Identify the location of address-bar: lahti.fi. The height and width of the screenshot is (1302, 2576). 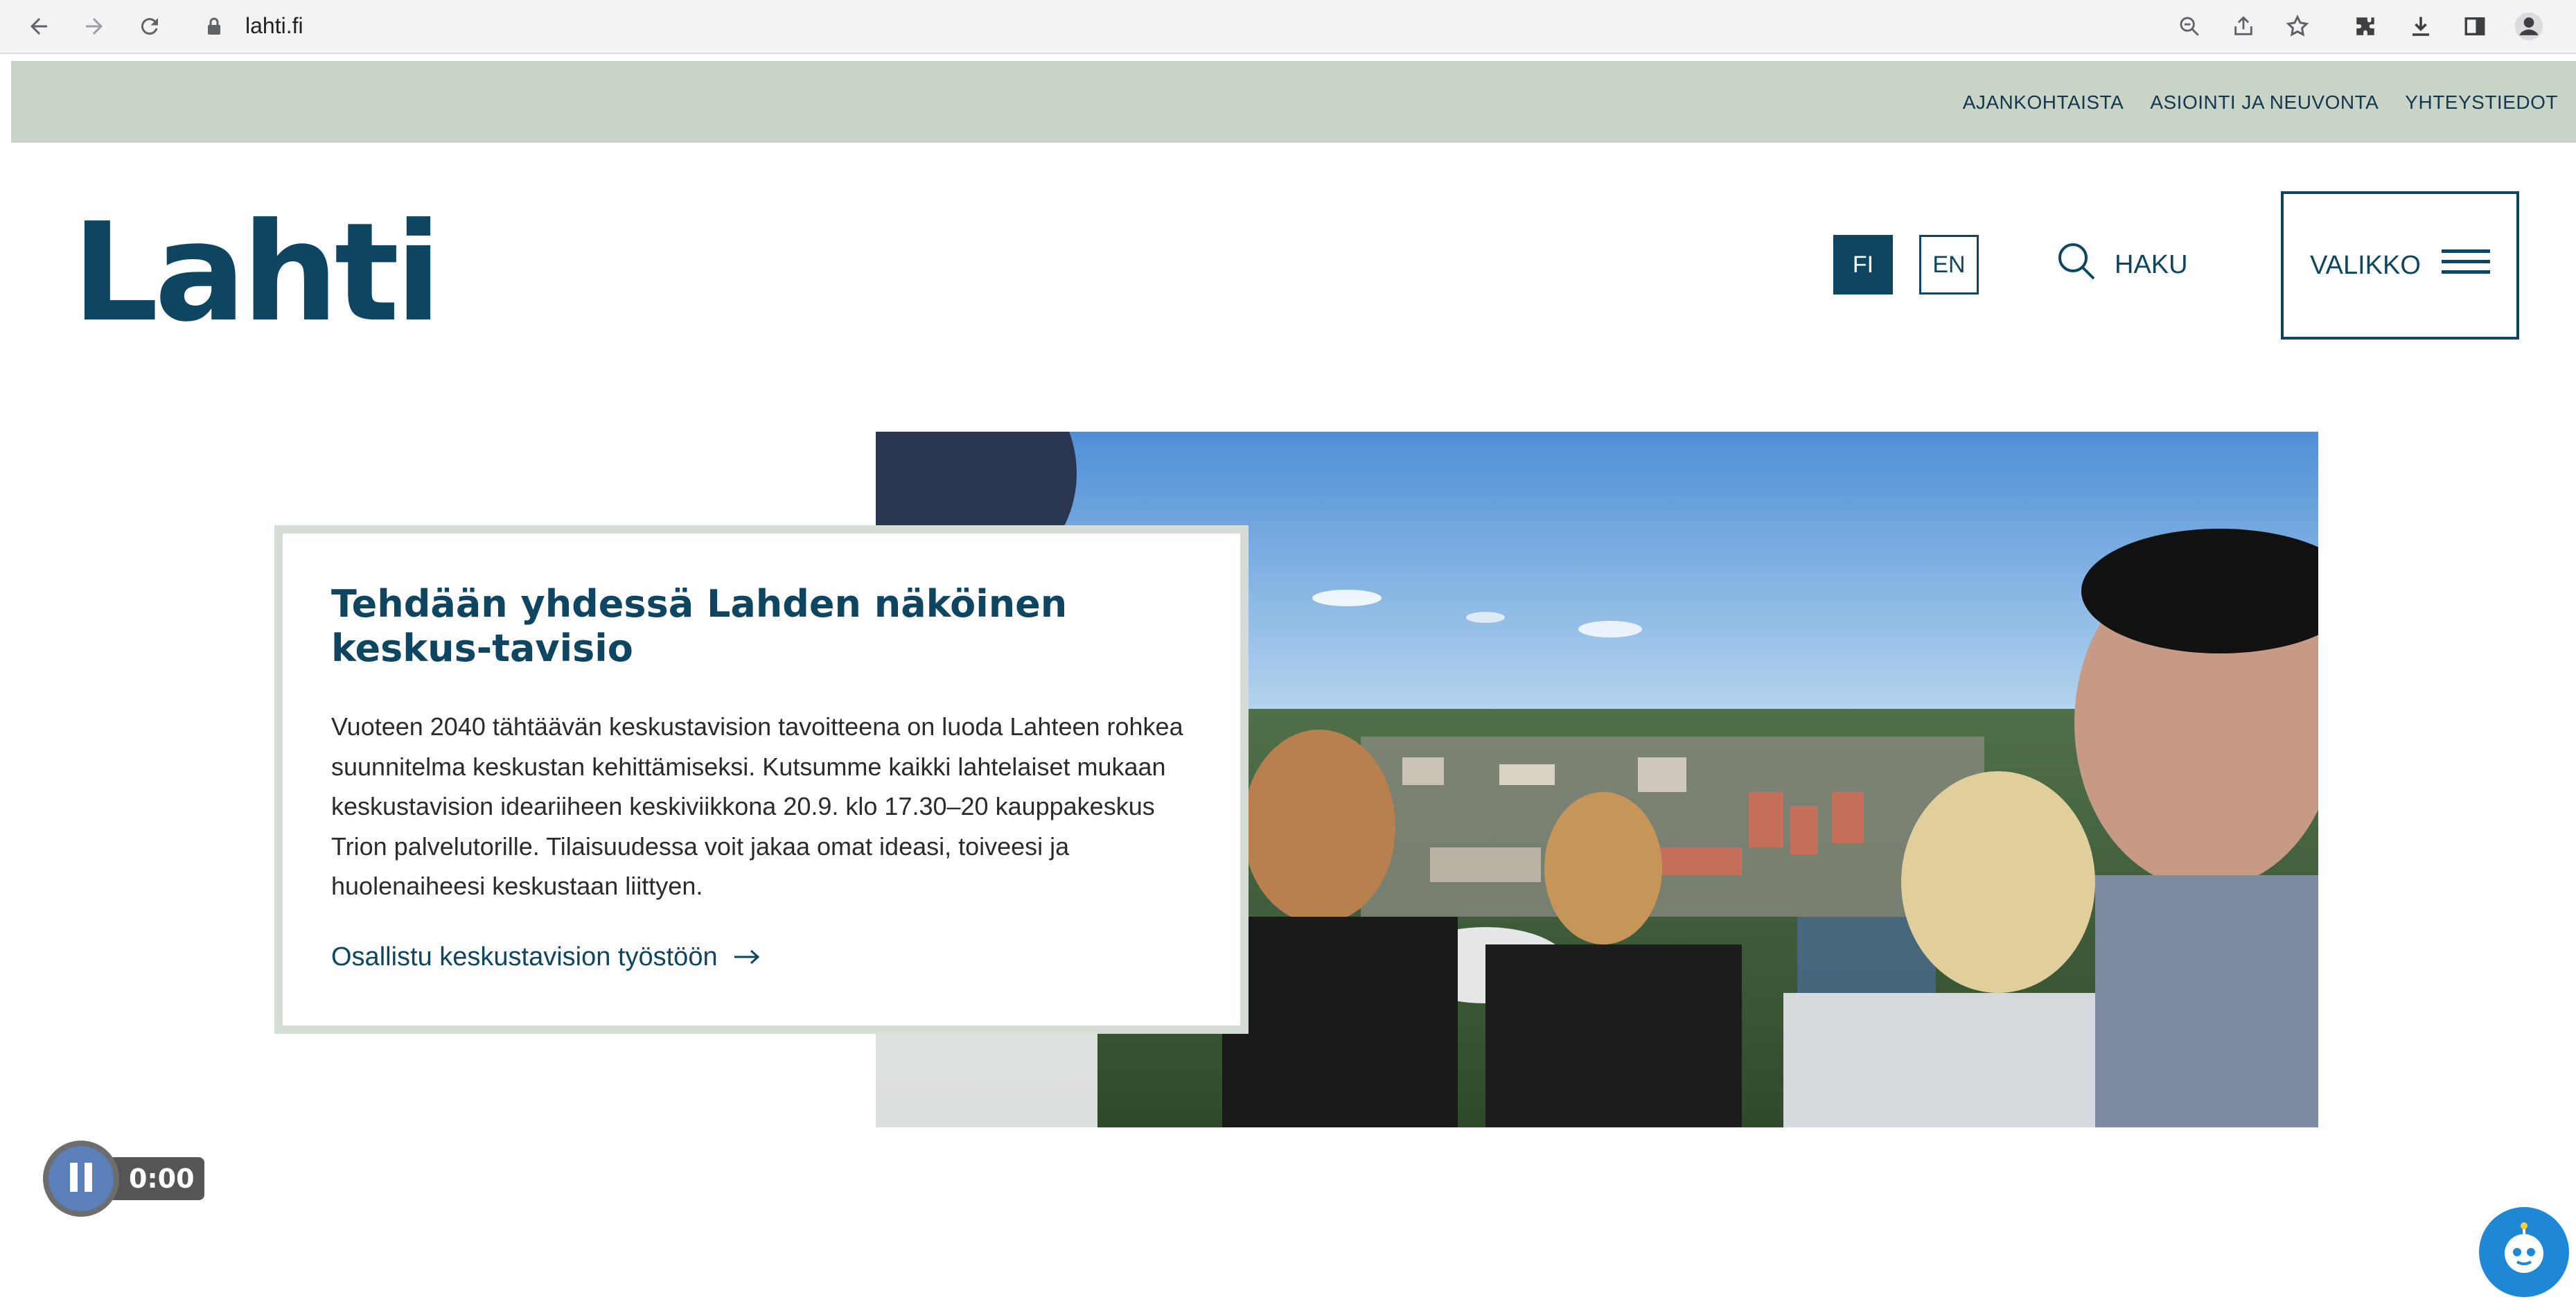
(1262, 26).